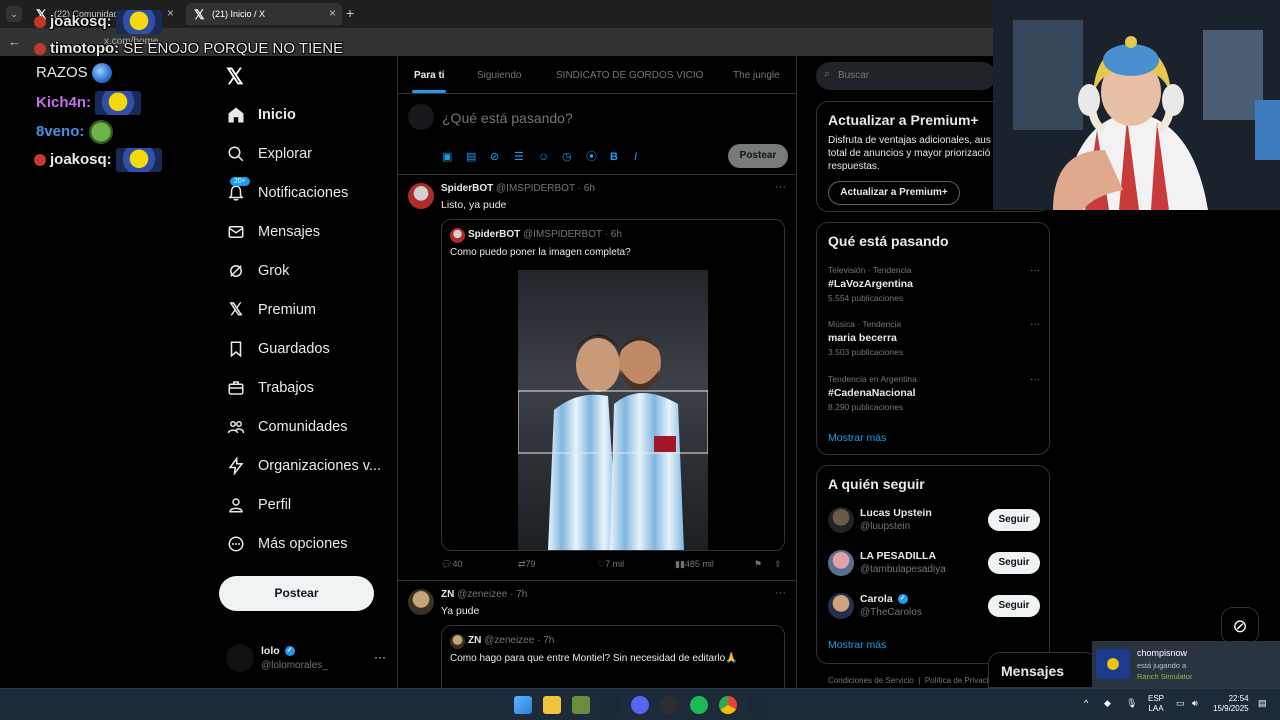 The height and width of the screenshot is (720, 1280). What do you see at coordinates (535, 188) in the screenshot?
I see `tweet-handle: @IMSPIDERBOT` at bounding box center [535, 188].